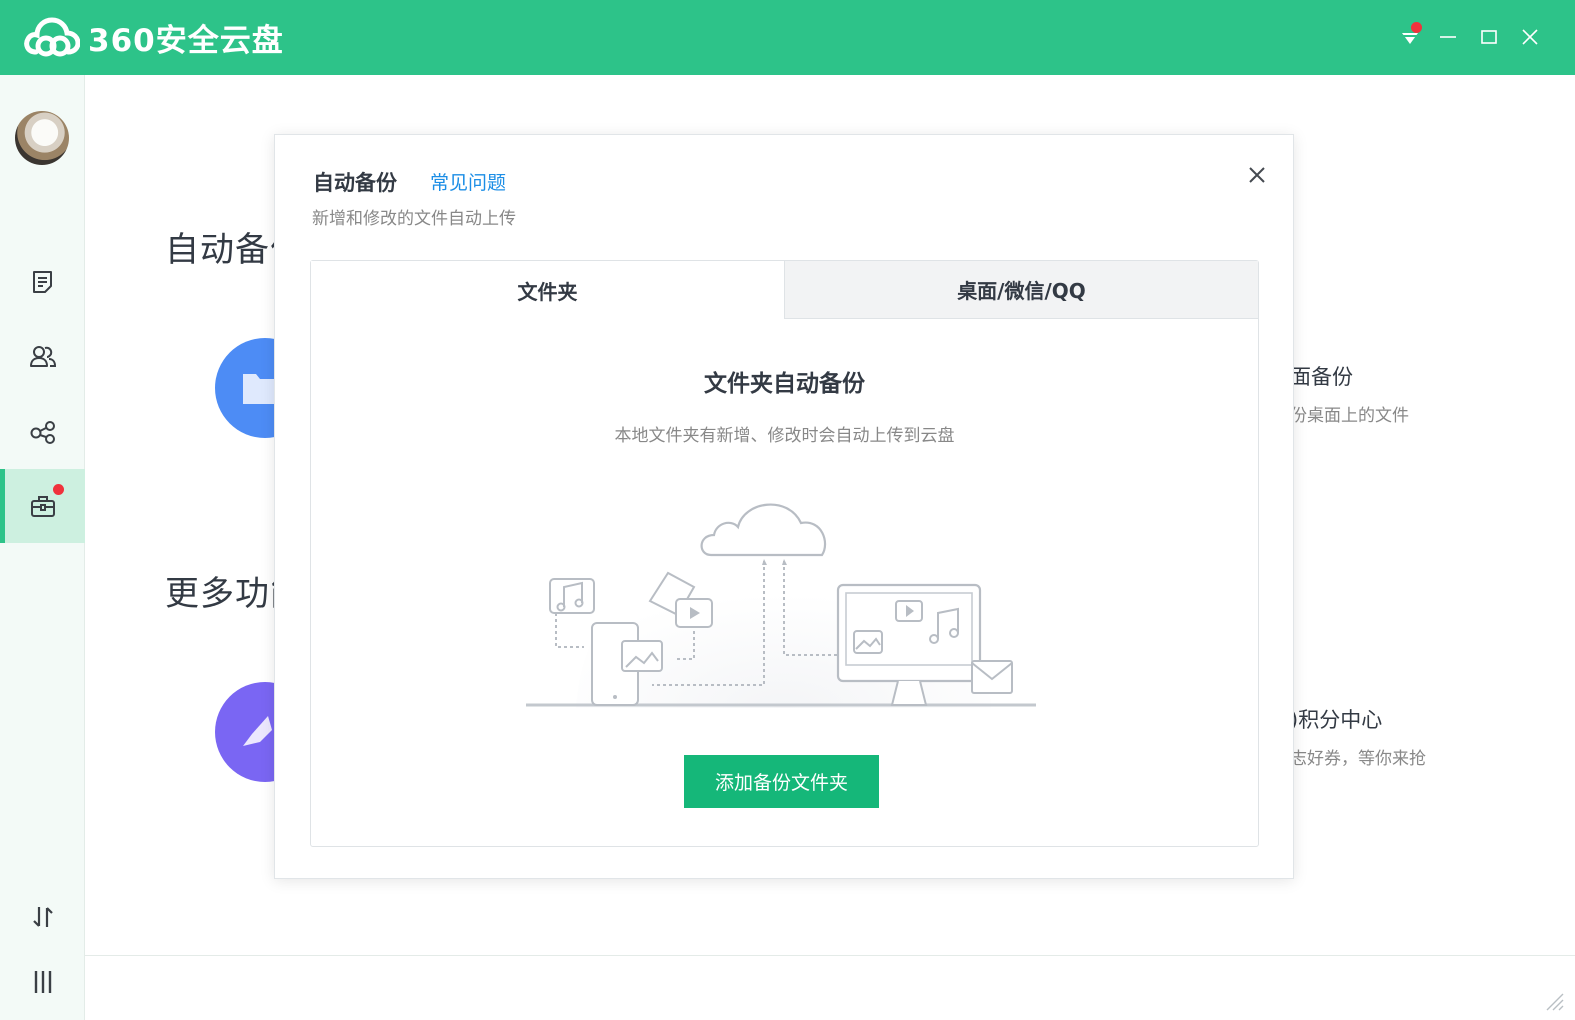  I want to click on share-icon, so click(42, 432).